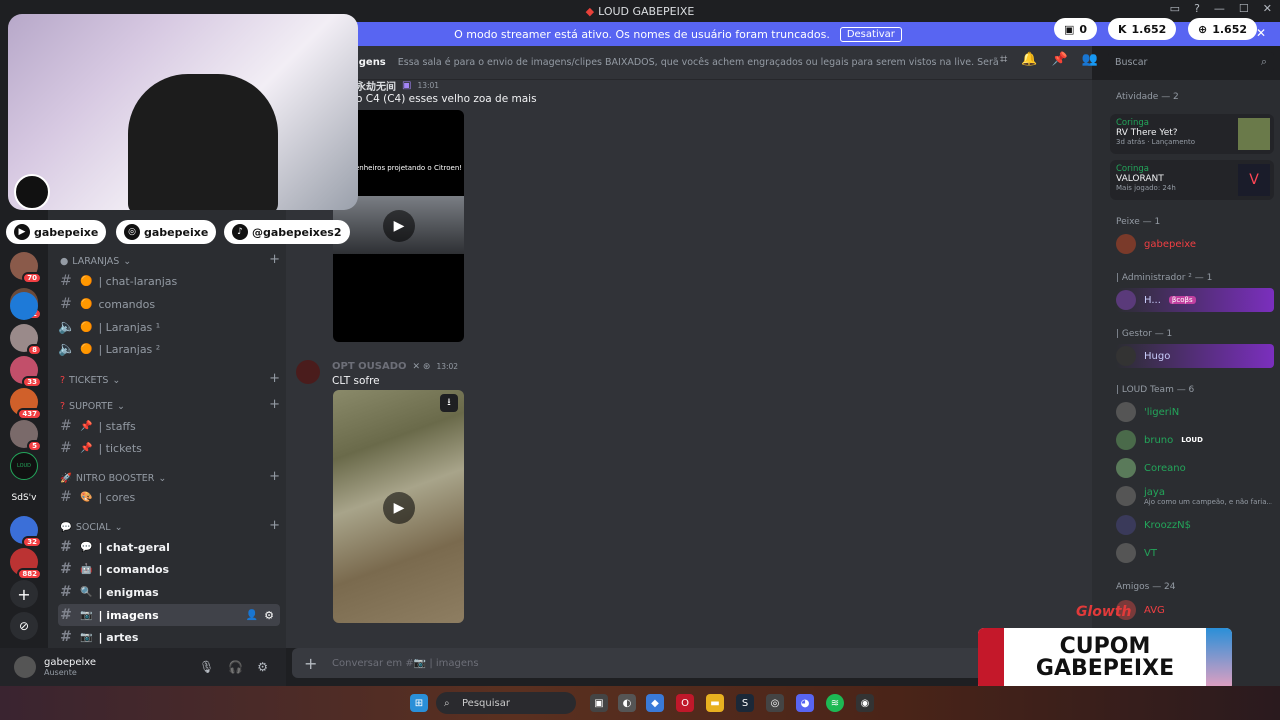 This screenshot has height=720, width=1280. Describe the element at coordinates (715, 703) in the screenshot. I see `file-explorer-icon: ▬` at that location.